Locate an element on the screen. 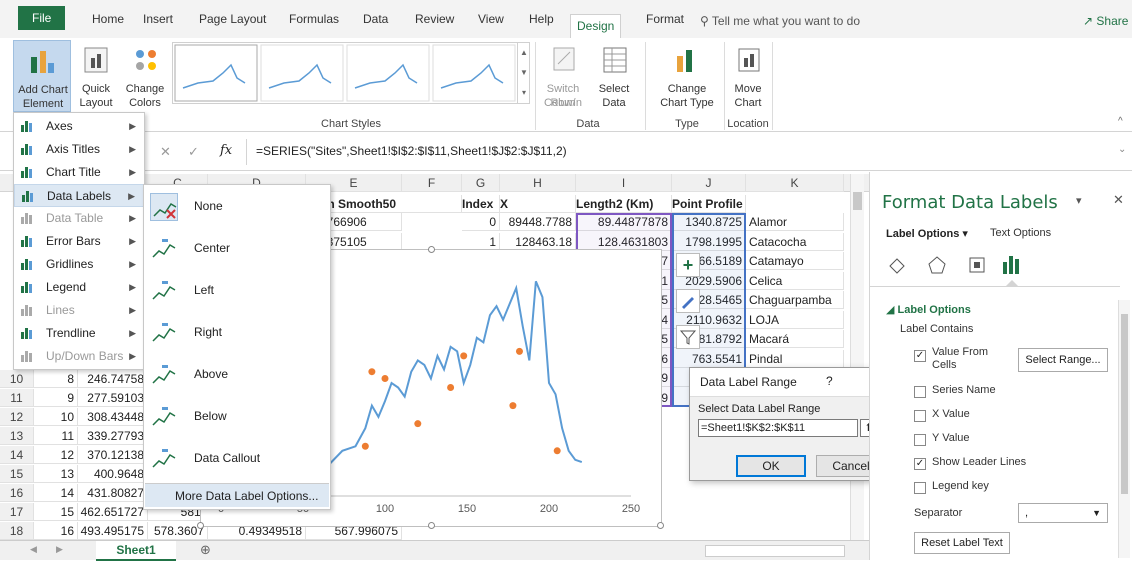 This screenshot has height=561, width=1132. tab-file: File is located at coordinates (42, 18).